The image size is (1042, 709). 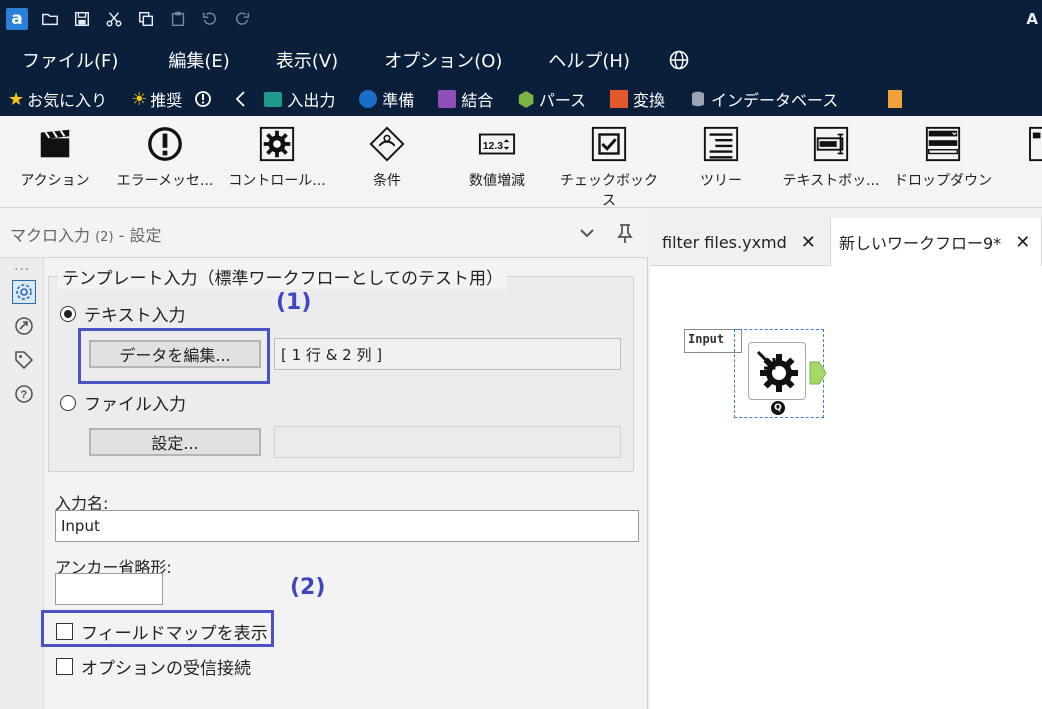 I want to click on chevron-left-icon, so click(x=241, y=99).